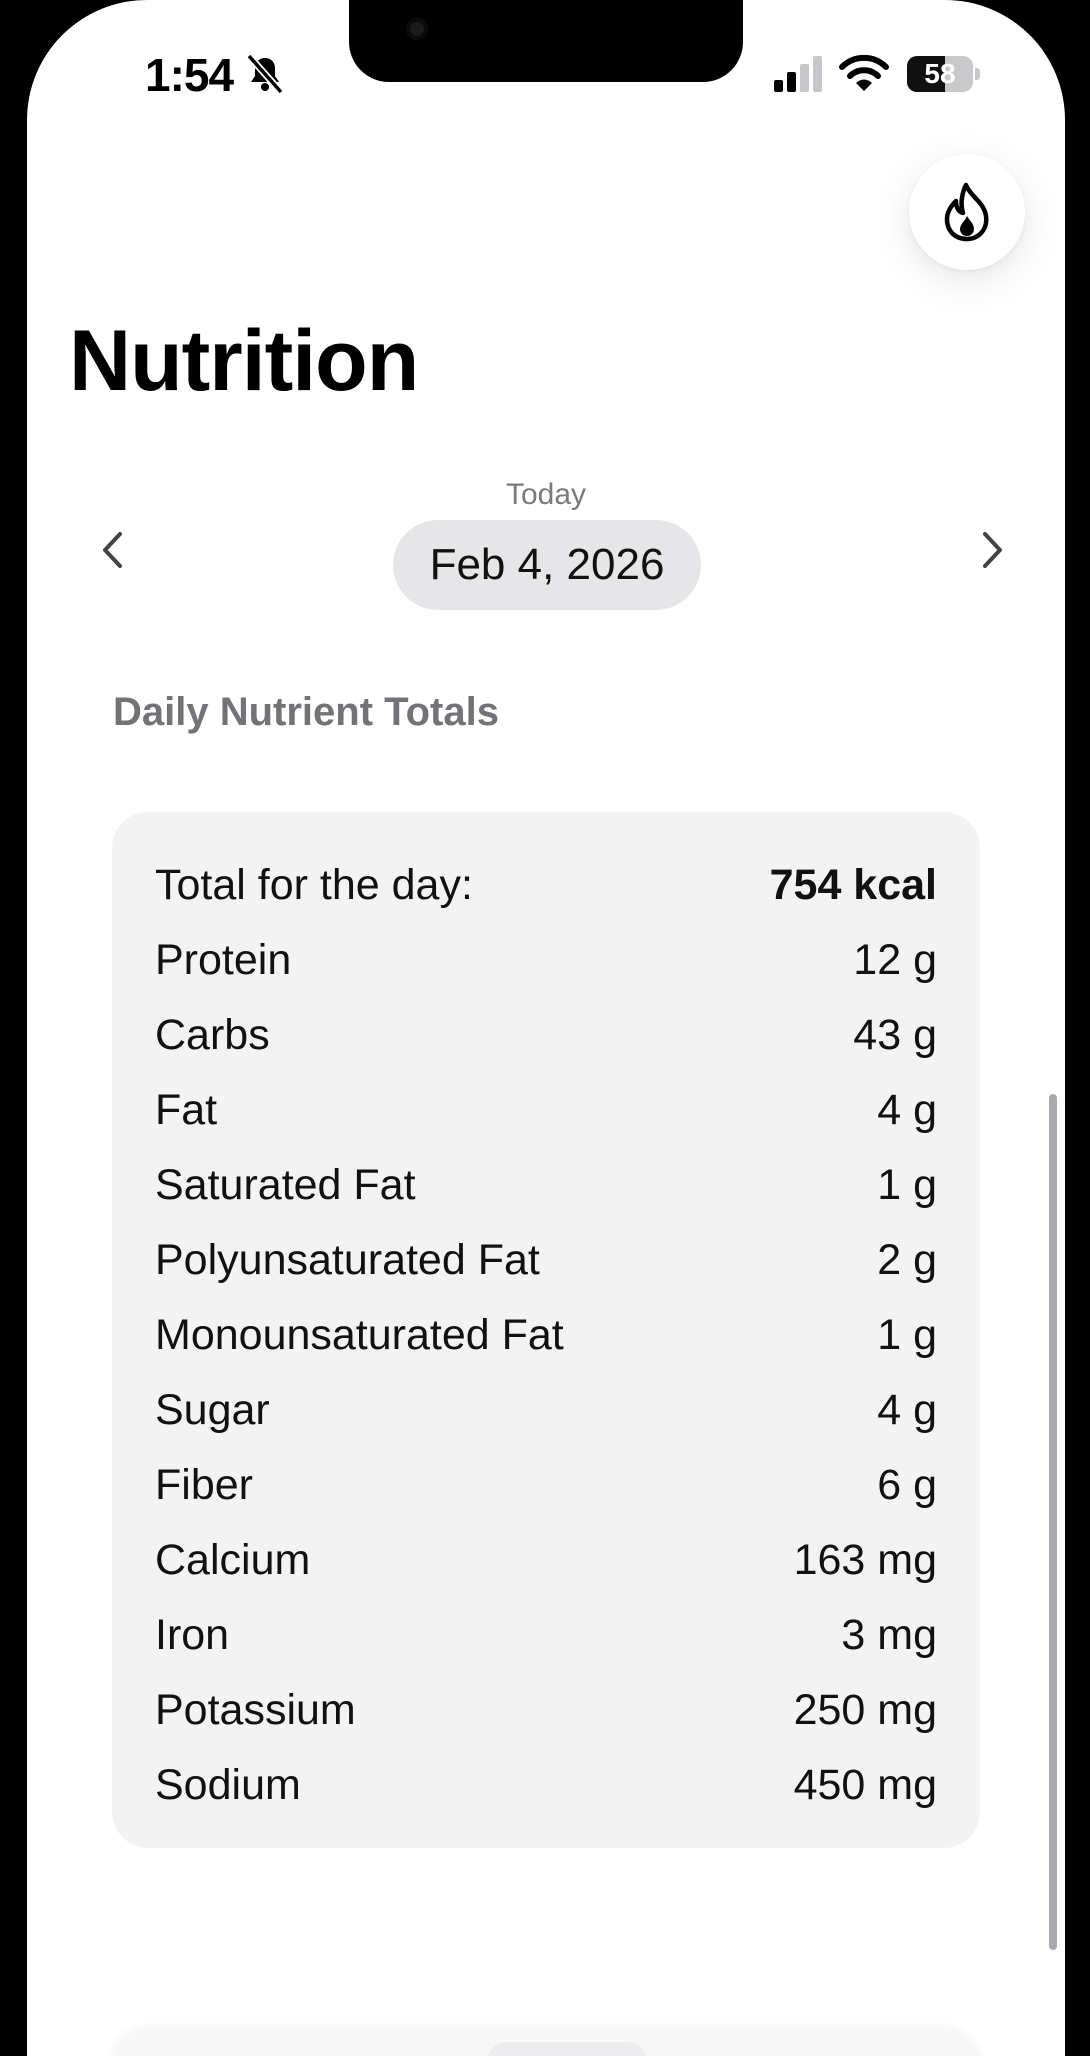 This screenshot has width=1090, height=2056. I want to click on section-heading: Daily Nutrient Totals, so click(306, 712).